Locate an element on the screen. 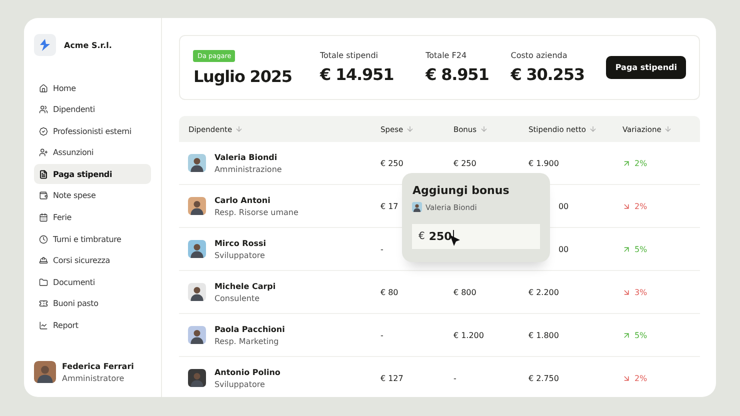  period-title: Luglio 2025 is located at coordinates (242, 76).